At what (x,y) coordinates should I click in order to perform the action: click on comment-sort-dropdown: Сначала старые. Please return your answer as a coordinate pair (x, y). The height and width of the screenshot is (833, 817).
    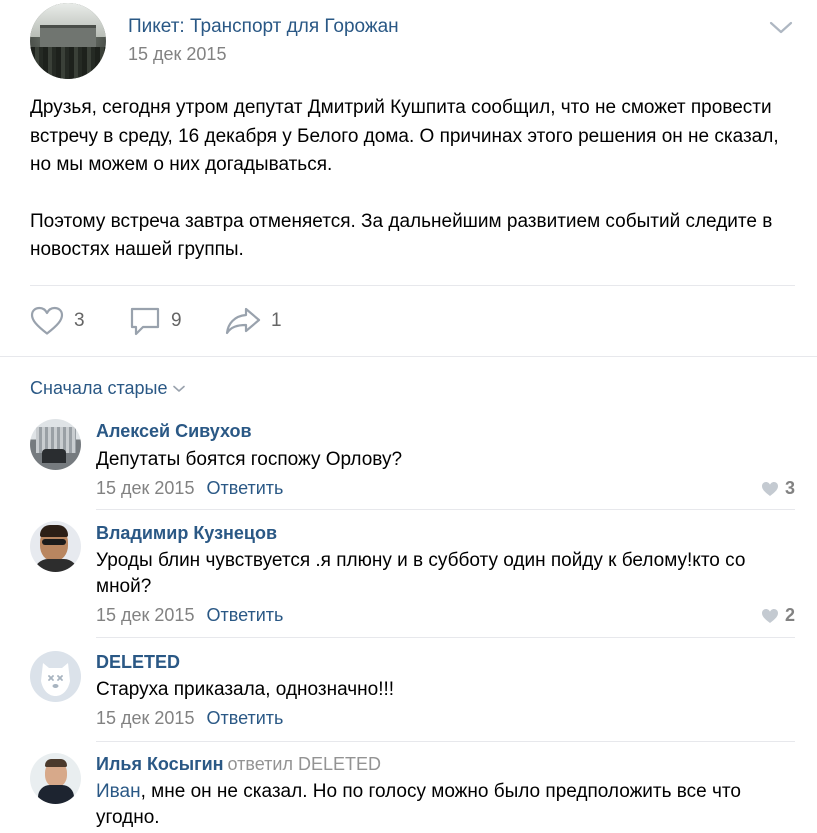
    Looking at the image, I should click on (108, 388).